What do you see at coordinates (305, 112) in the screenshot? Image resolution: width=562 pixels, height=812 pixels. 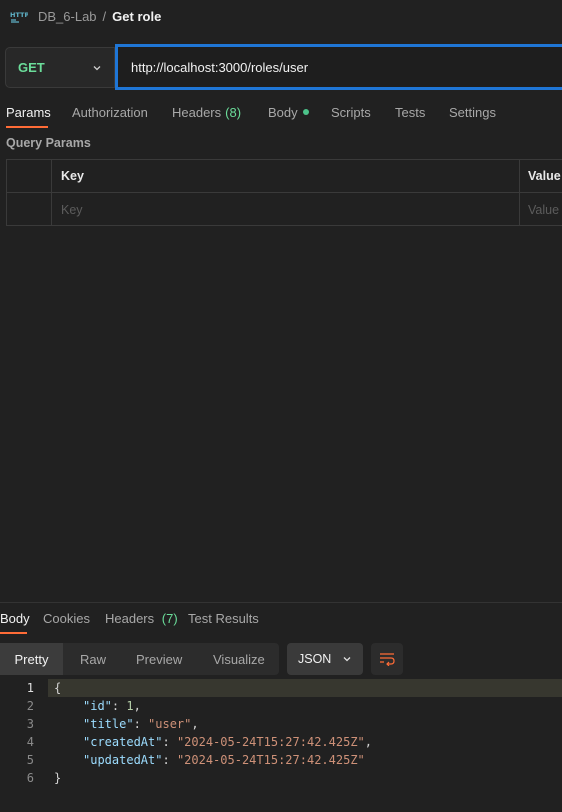 I see `body-indicator-dot` at bounding box center [305, 112].